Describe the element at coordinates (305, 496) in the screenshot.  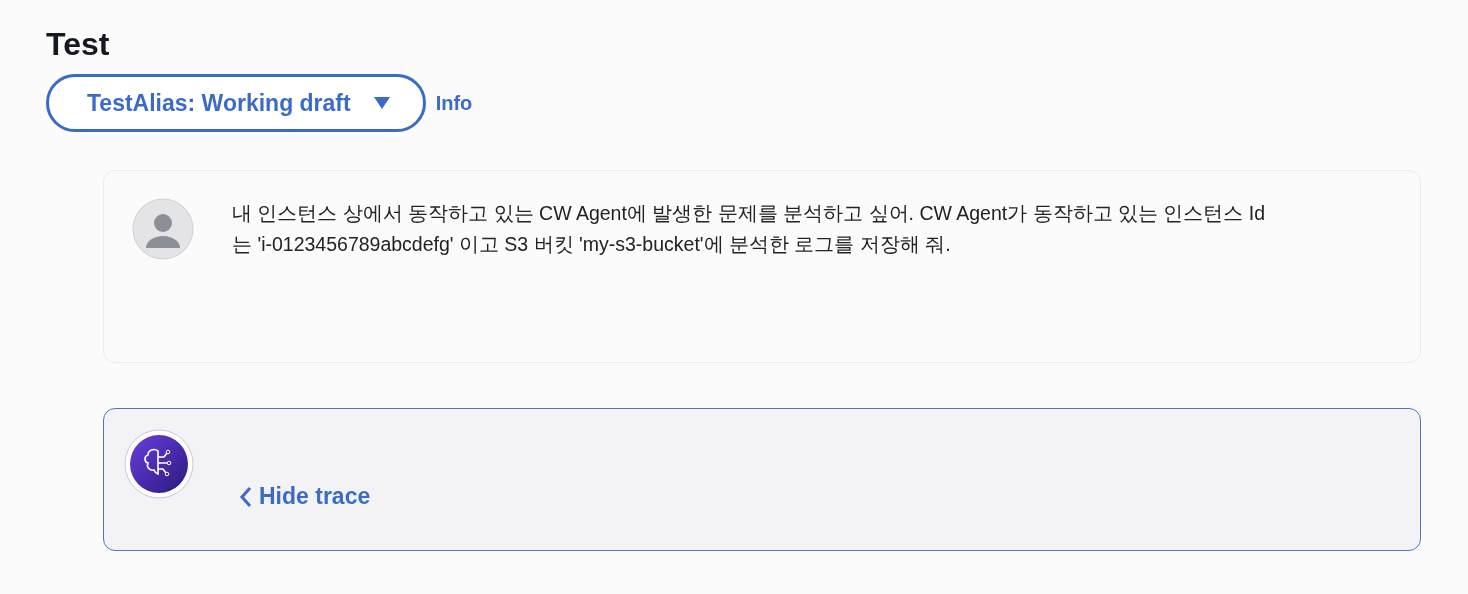
I see `hide-trace-button: Hide trace` at that location.